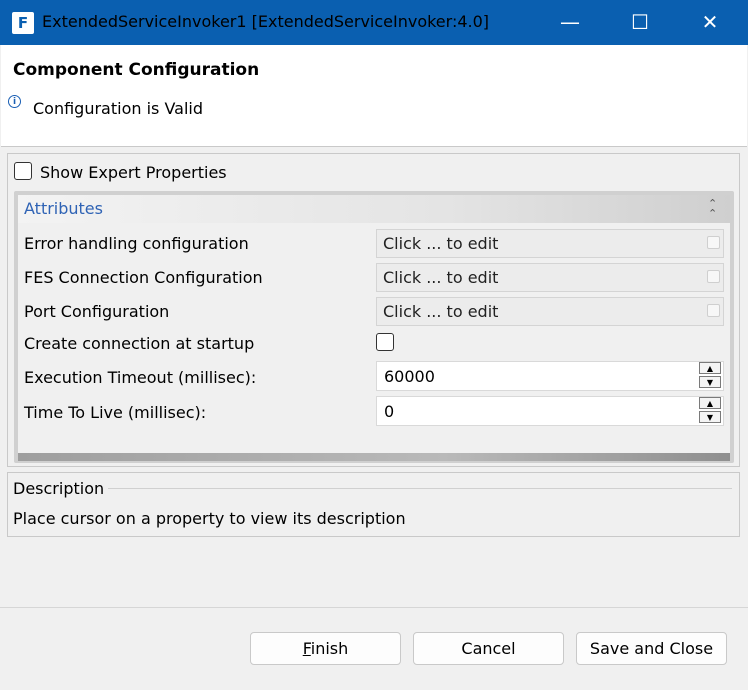 Image resolution: width=748 pixels, height=690 pixels. What do you see at coordinates (409, 376) in the screenshot?
I see `spinner-value: 60000` at bounding box center [409, 376].